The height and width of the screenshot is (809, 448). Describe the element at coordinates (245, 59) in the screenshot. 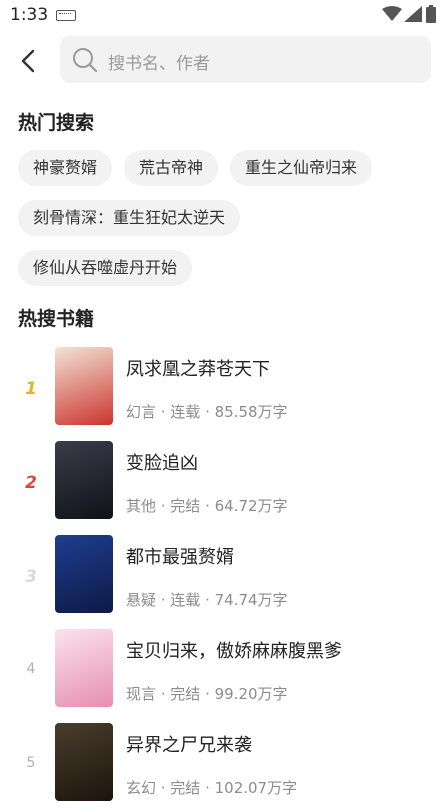

I see `search-input: 搜书名、作者` at that location.